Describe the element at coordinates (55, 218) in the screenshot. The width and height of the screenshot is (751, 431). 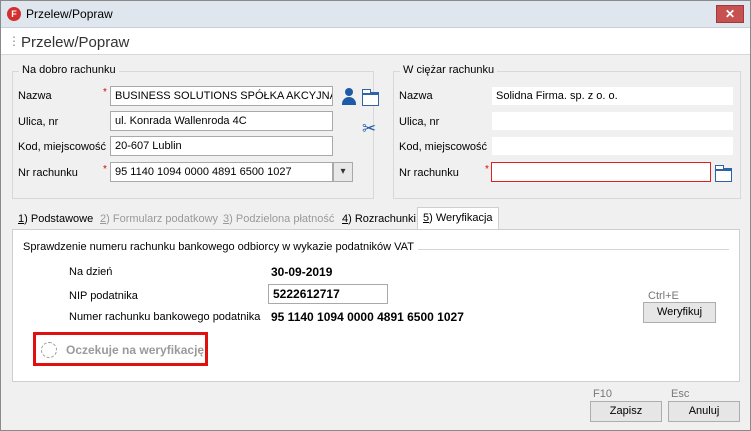
I see `tab-podstawowe: 1) Podstawowe` at that location.